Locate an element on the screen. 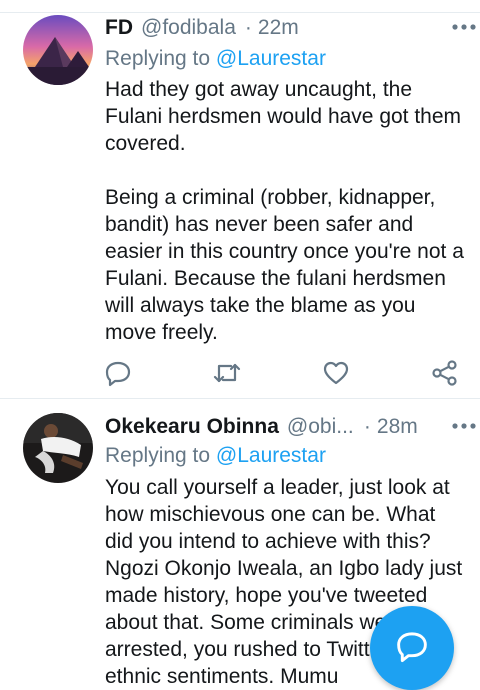 Image resolution: width=480 pixels, height=690 pixels. compose-reply-button is located at coordinates (412, 648).